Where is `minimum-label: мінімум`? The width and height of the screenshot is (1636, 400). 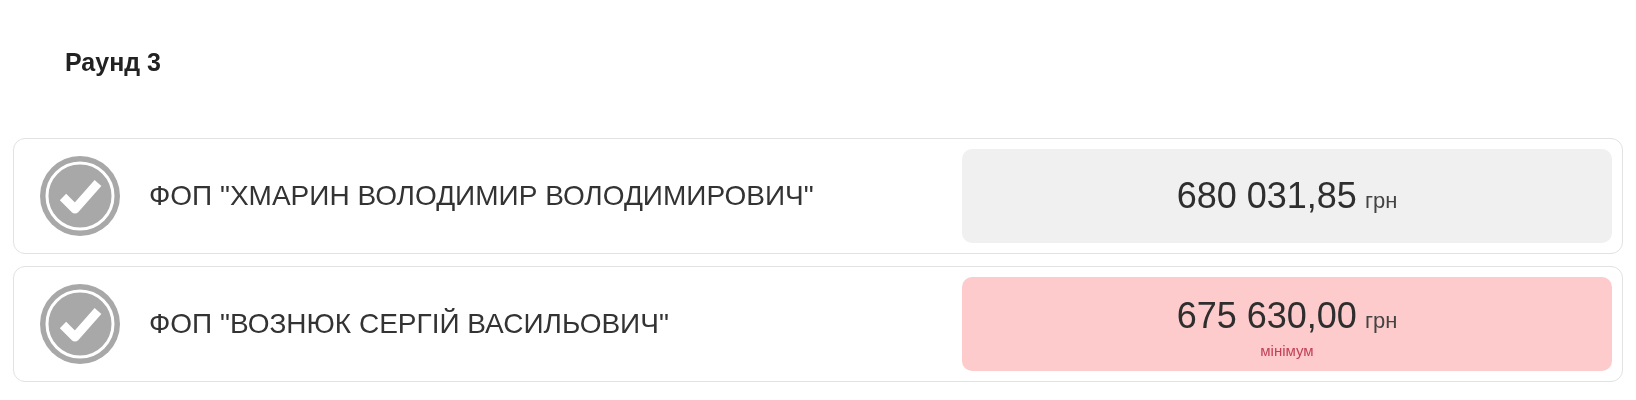
minimum-label: мінімум is located at coordinates (1287, 350).